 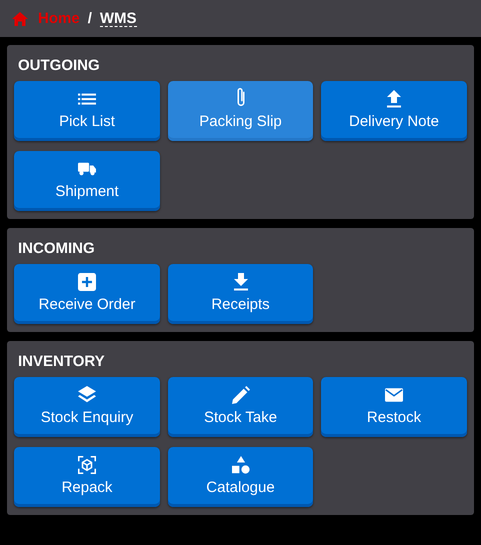 What do you see at coordinates (118, 18) in the screenshot?
I see `current-page: WMS` at bounding box center [118, 18].